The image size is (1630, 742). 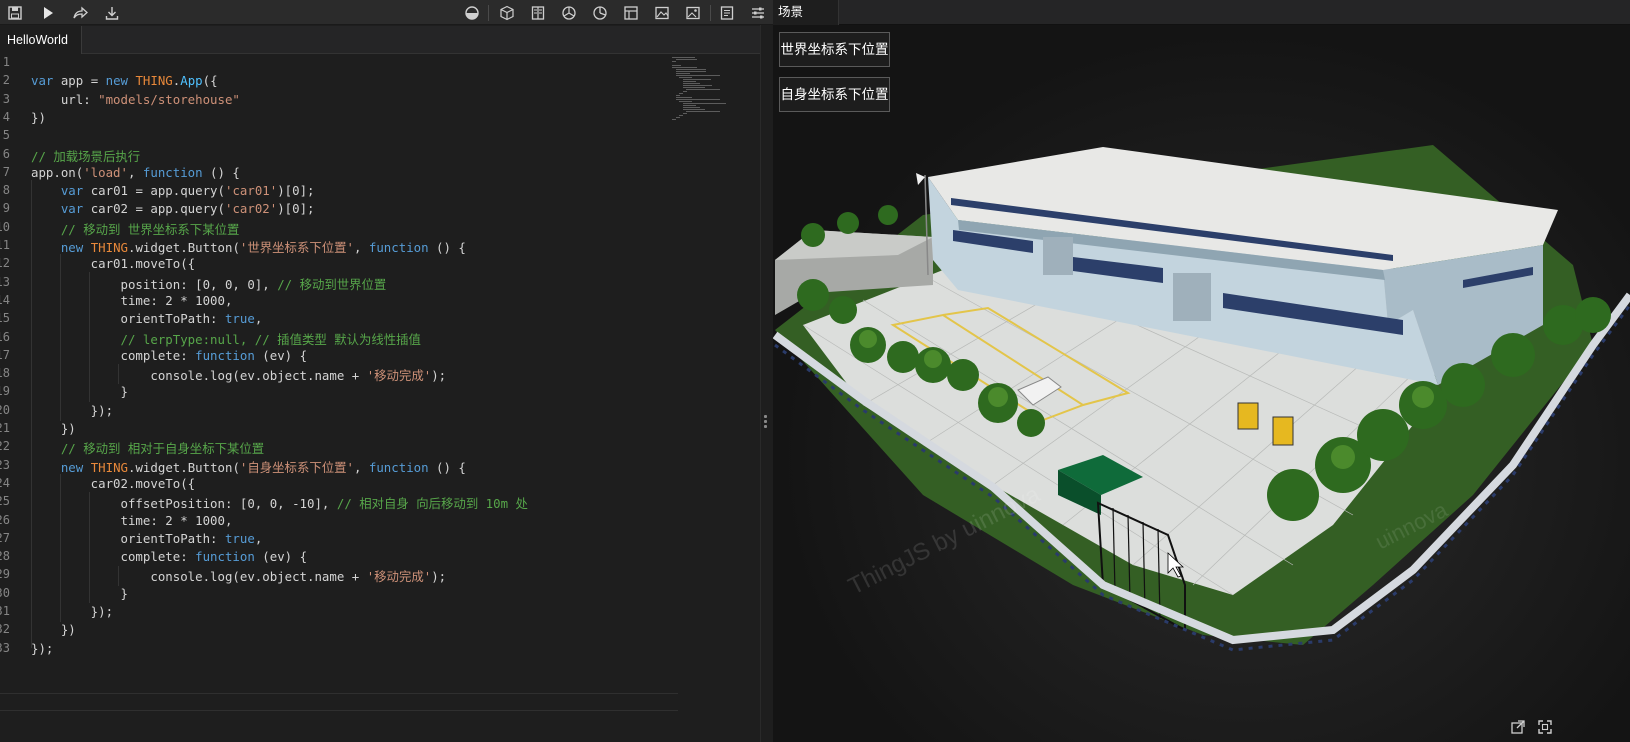 I want to click on current-line-highlight, so click(x=339, y=702).